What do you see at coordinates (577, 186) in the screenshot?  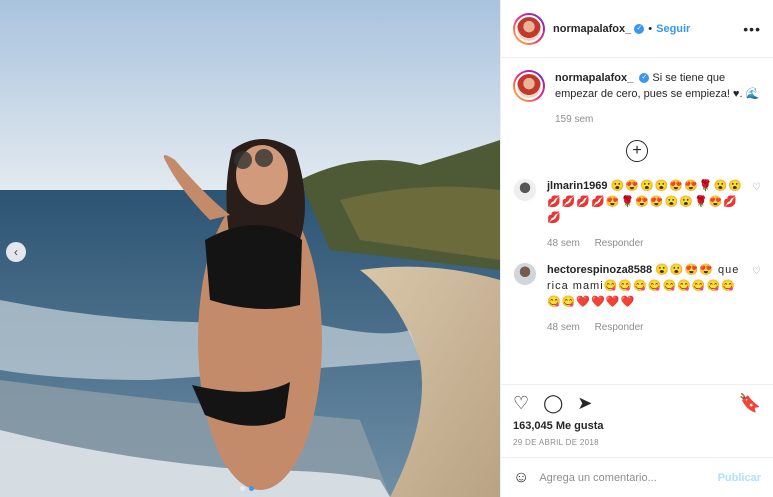 I see `comment-username: jlmarin1969` at bounding box center [577, 186].